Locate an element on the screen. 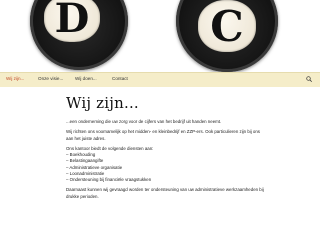 The height and width of the screenshot is (240, 320). key-c-letter: C is located at coordinates (227, 26).